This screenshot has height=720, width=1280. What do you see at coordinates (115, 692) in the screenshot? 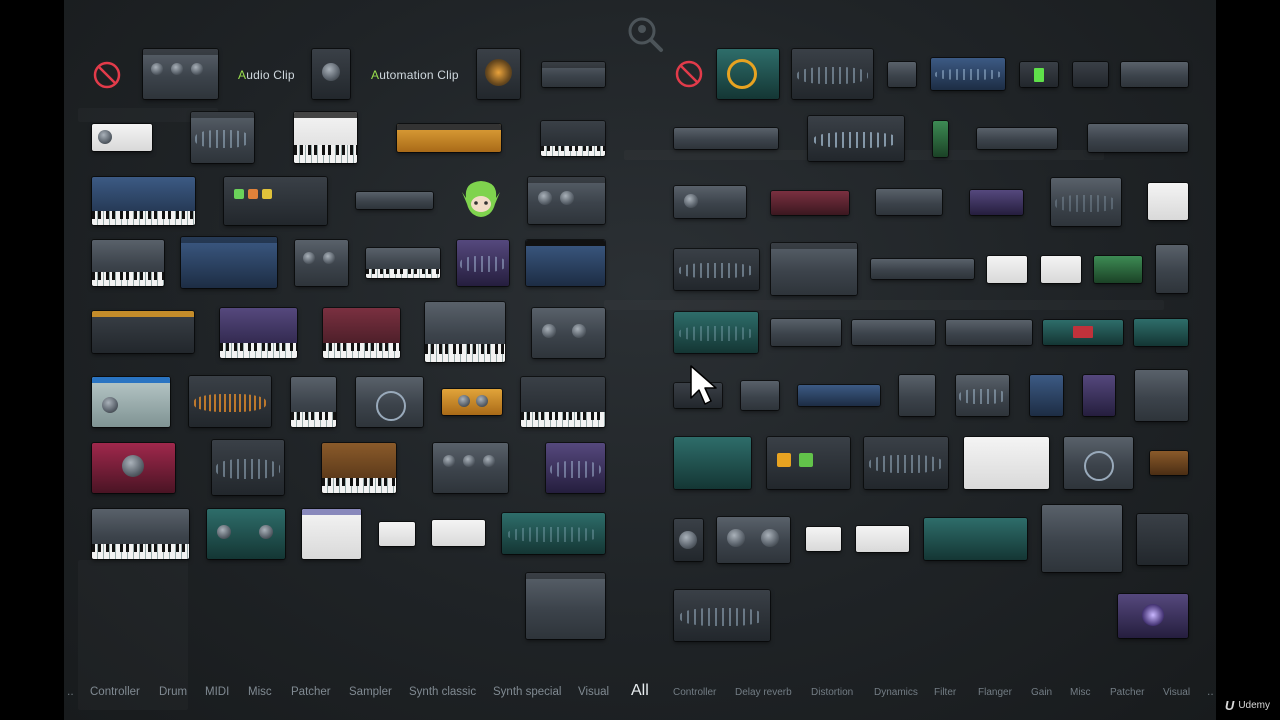
I see `category-generator-controller: Controller` at bounding box center [115, 692].